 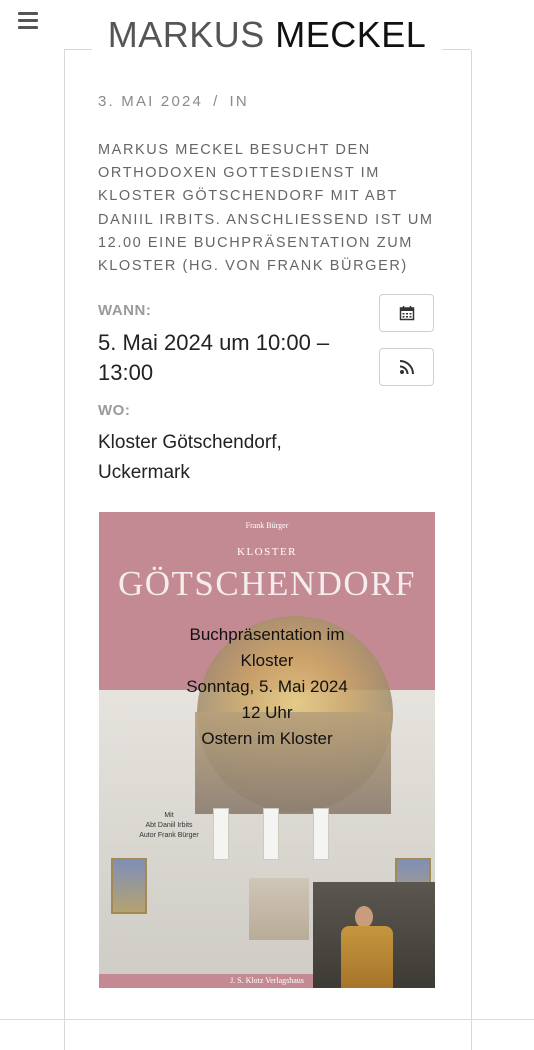 I want to click on poster-publisher: J. S. Klotz Verlagshaus, so click(x=267, y=980).